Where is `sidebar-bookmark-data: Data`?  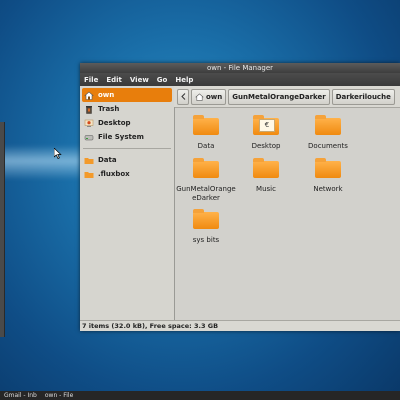
sidebar-bookmark-data: Data is located at coordinates (127, 160).